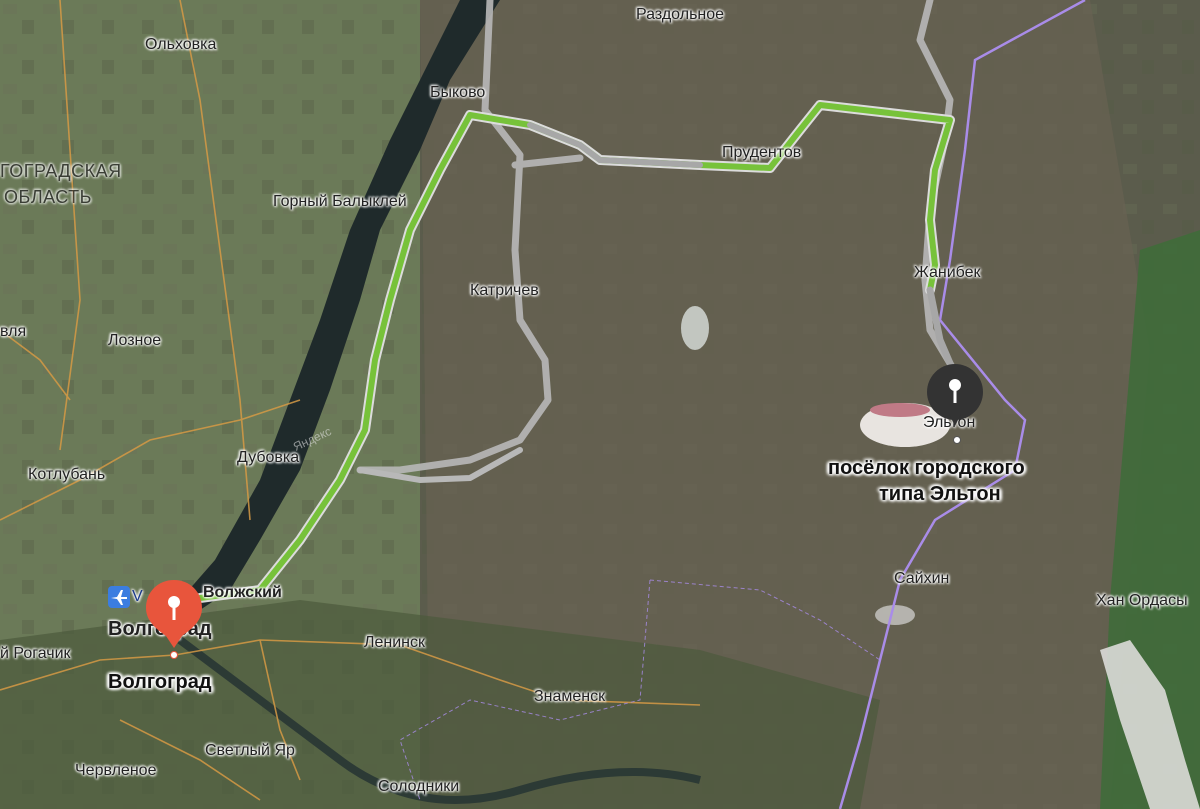 This screenshot has width=1200, height=809. Describe the element at coordinates (48, 197) in the screenshot. I see `region-name-line2: ОБЛАСТЬ` at that location.